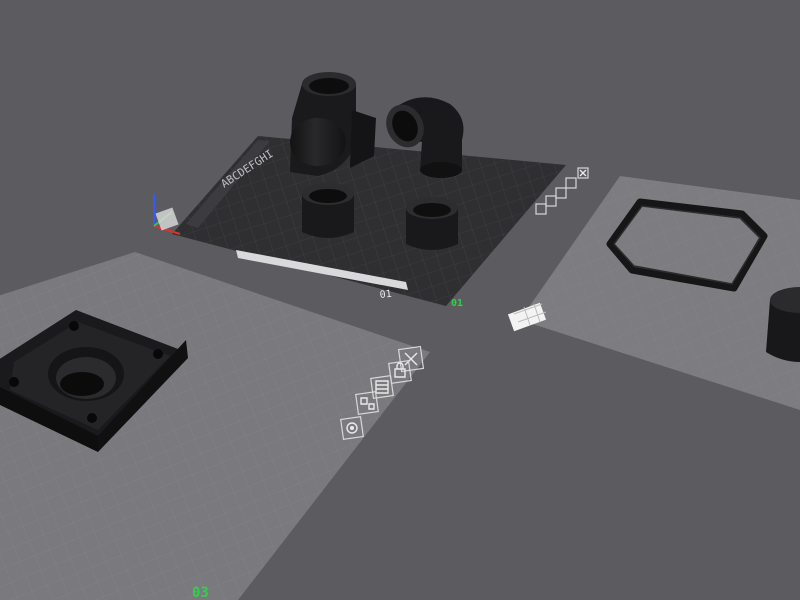  What do you see at coordinates (333, 124) in the screenshot?
I see `model-pipe-reducer` at bounding box center [333, 124].